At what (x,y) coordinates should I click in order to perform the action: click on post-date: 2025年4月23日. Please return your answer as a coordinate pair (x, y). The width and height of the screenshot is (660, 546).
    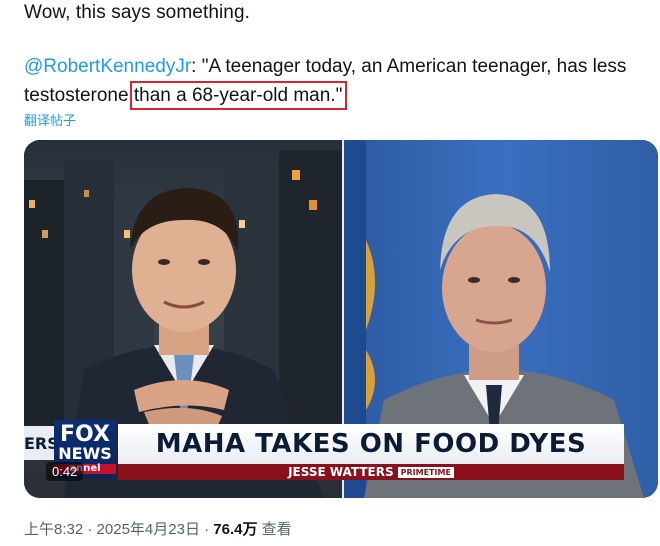
    Looking at the image, I should click on (148, 529).